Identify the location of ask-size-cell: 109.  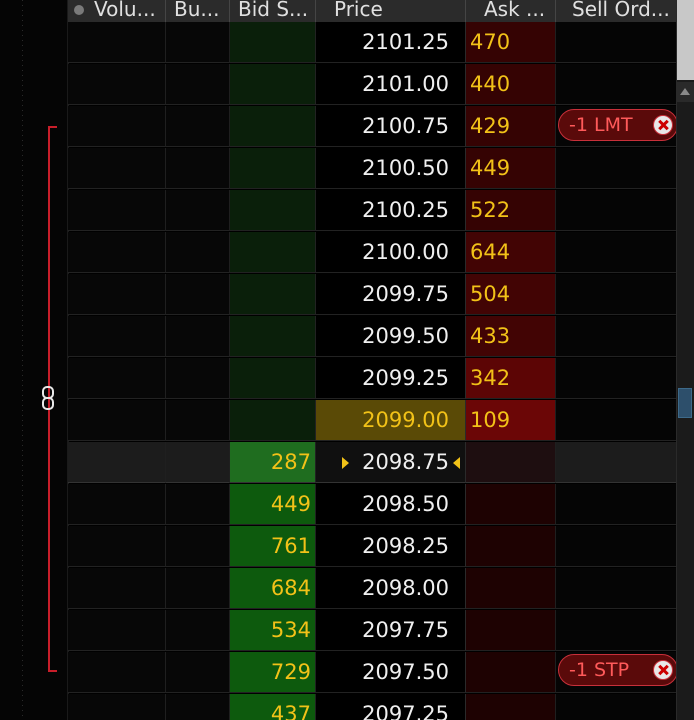
(511, 420).